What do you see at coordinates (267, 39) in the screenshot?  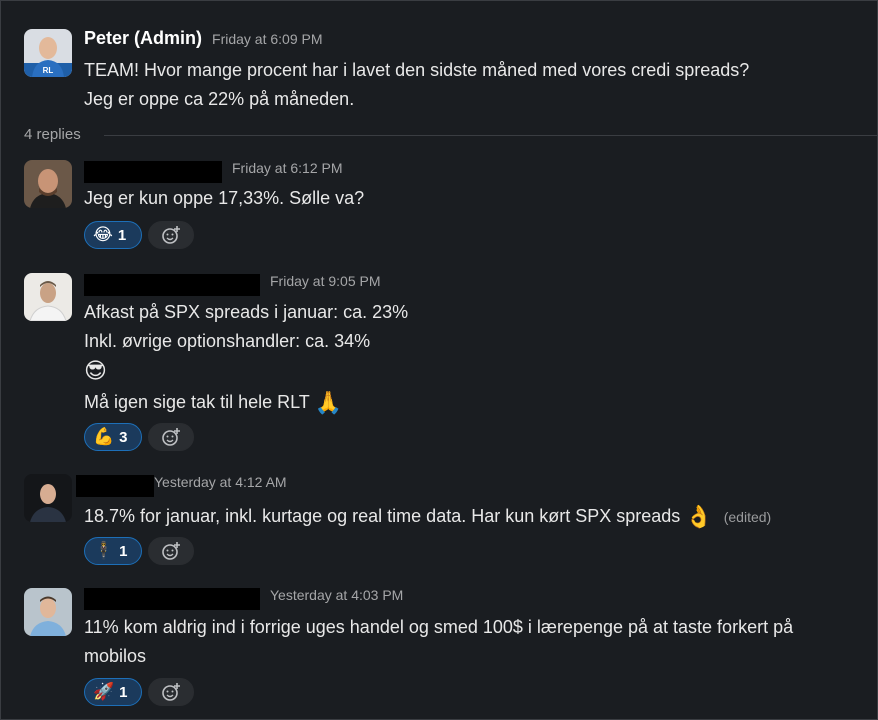 I see `timestamp: Friday at 6:09 PM` at bounding box center [267, 39].